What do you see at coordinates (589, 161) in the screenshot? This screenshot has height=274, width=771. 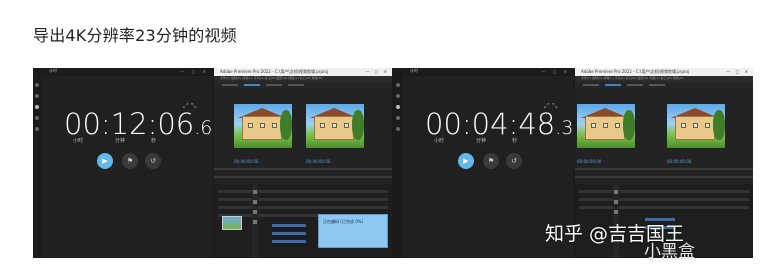 I see `source-timecode: 00:00:00:00` at bounding box center [589, 161].